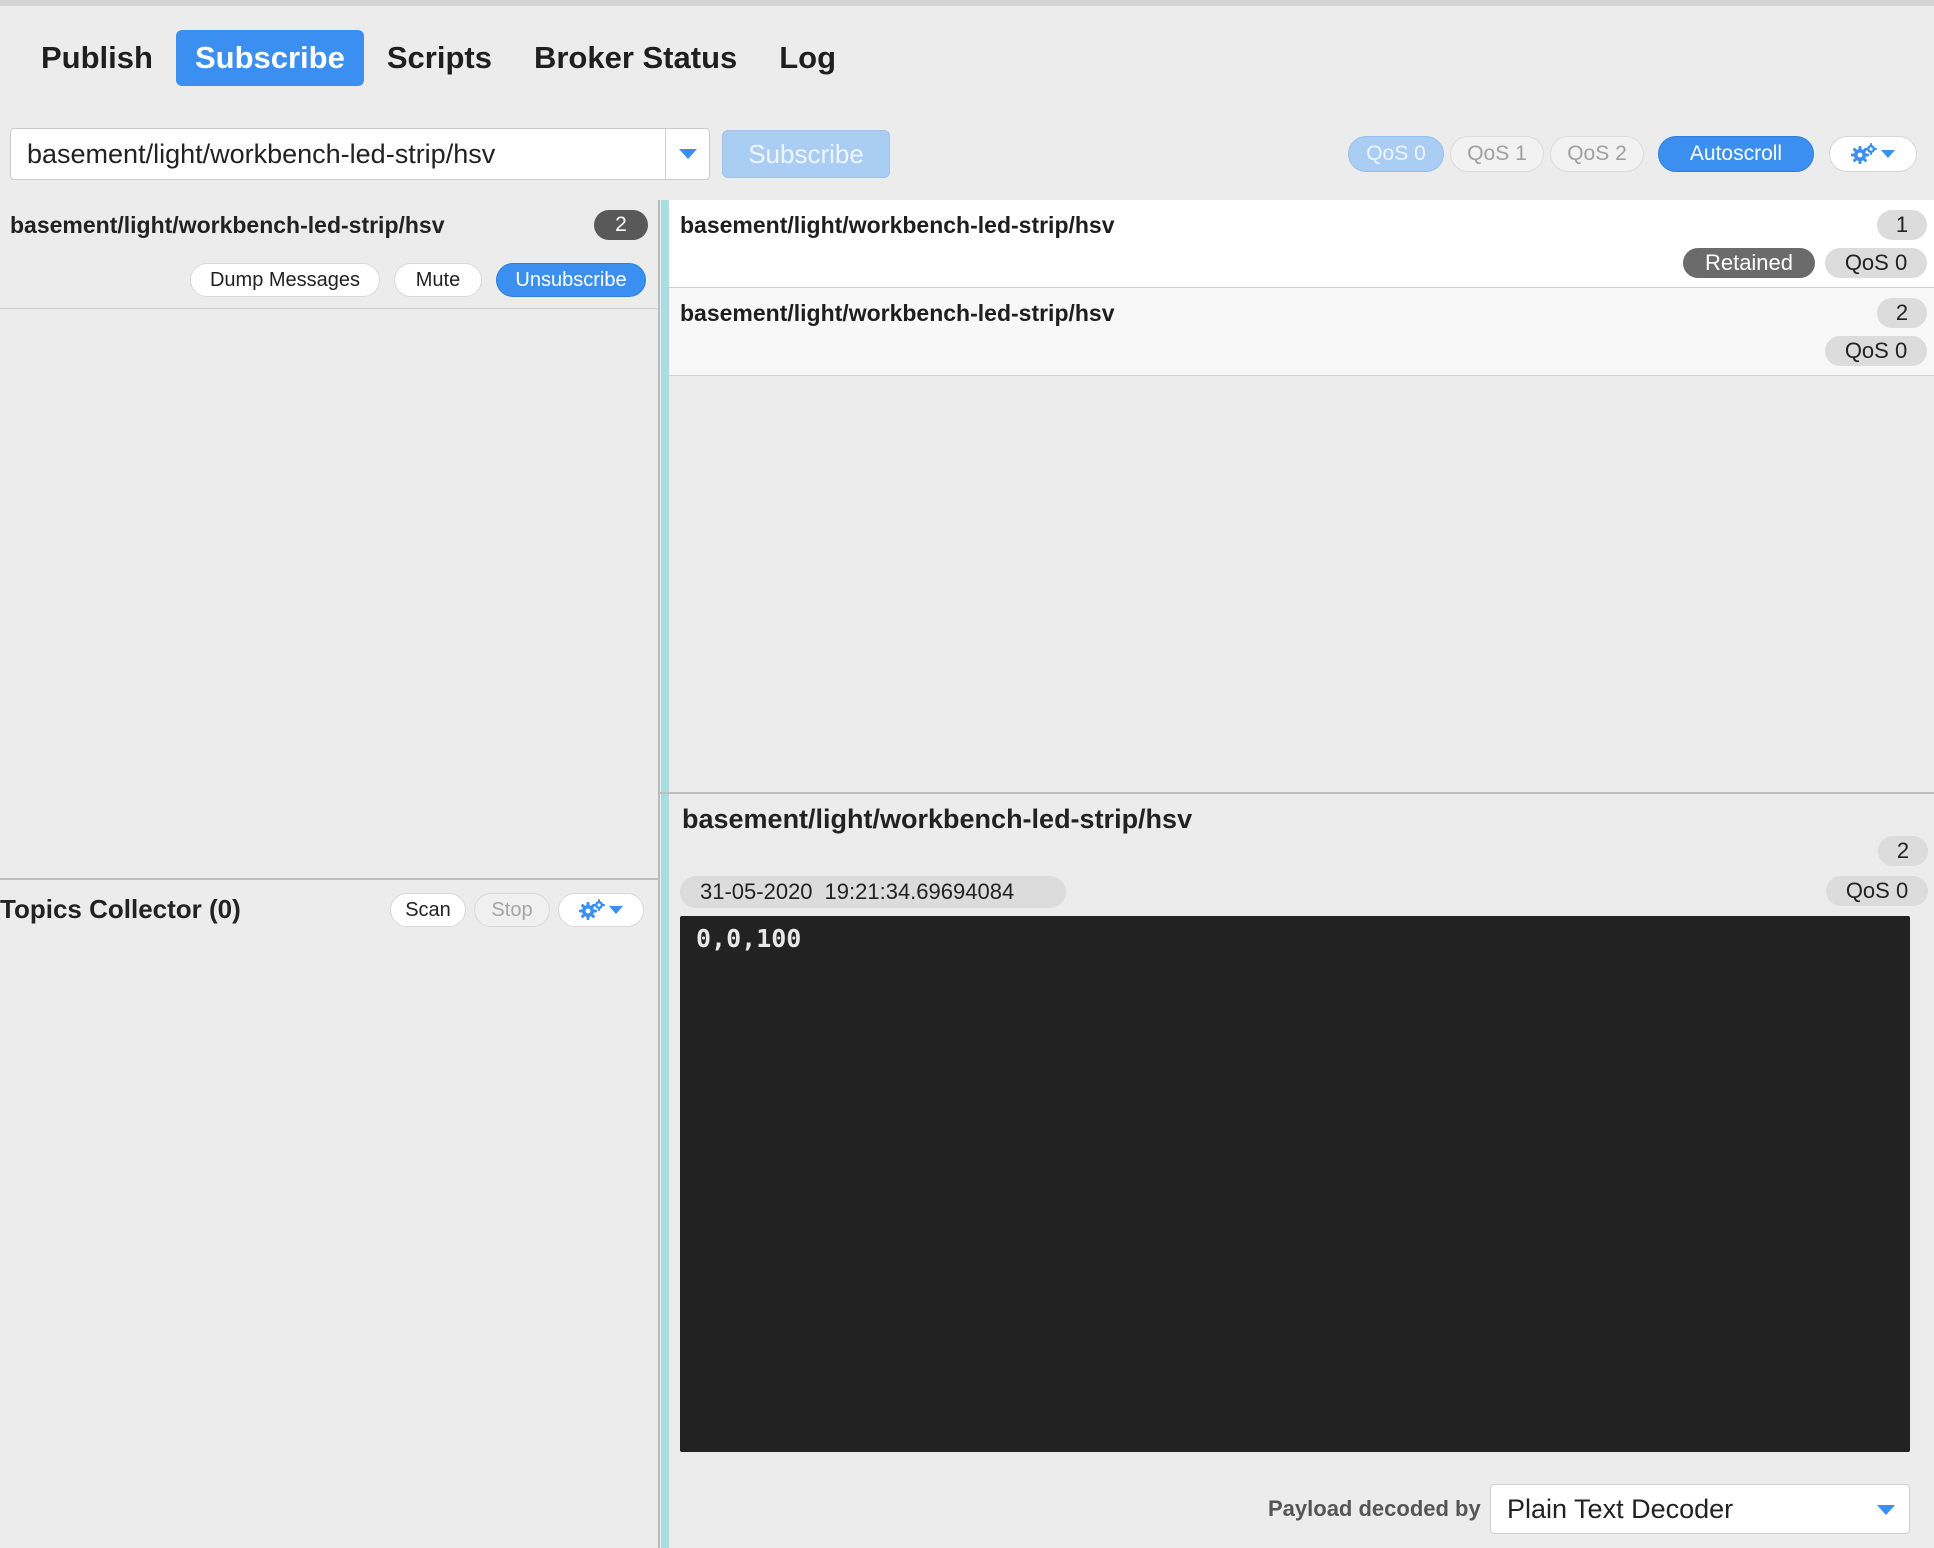  I want to click on qos-1-toggle: QoS 1, so click(1497, 154).